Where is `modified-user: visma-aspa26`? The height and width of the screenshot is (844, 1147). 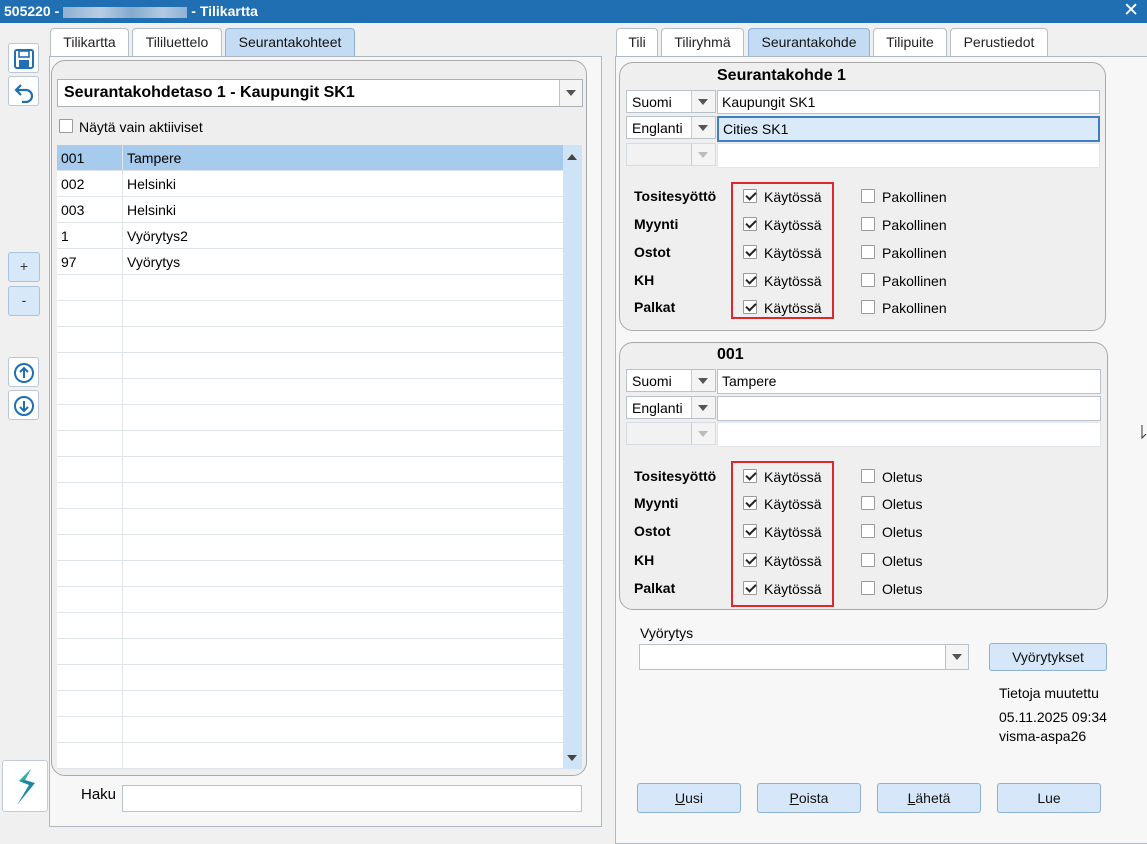 modified-user: visma-aspa26 is located at coordinates (1043, 736).